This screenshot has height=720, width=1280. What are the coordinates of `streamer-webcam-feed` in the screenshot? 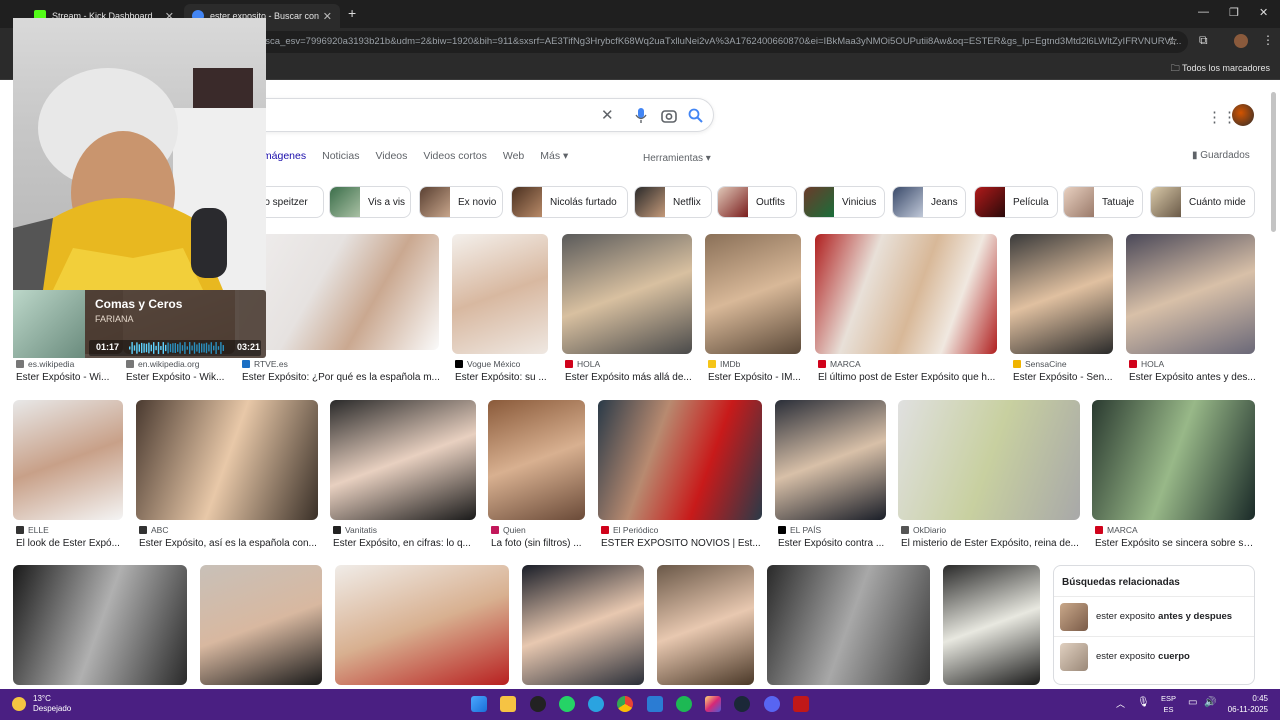 It's located at (139, 179).